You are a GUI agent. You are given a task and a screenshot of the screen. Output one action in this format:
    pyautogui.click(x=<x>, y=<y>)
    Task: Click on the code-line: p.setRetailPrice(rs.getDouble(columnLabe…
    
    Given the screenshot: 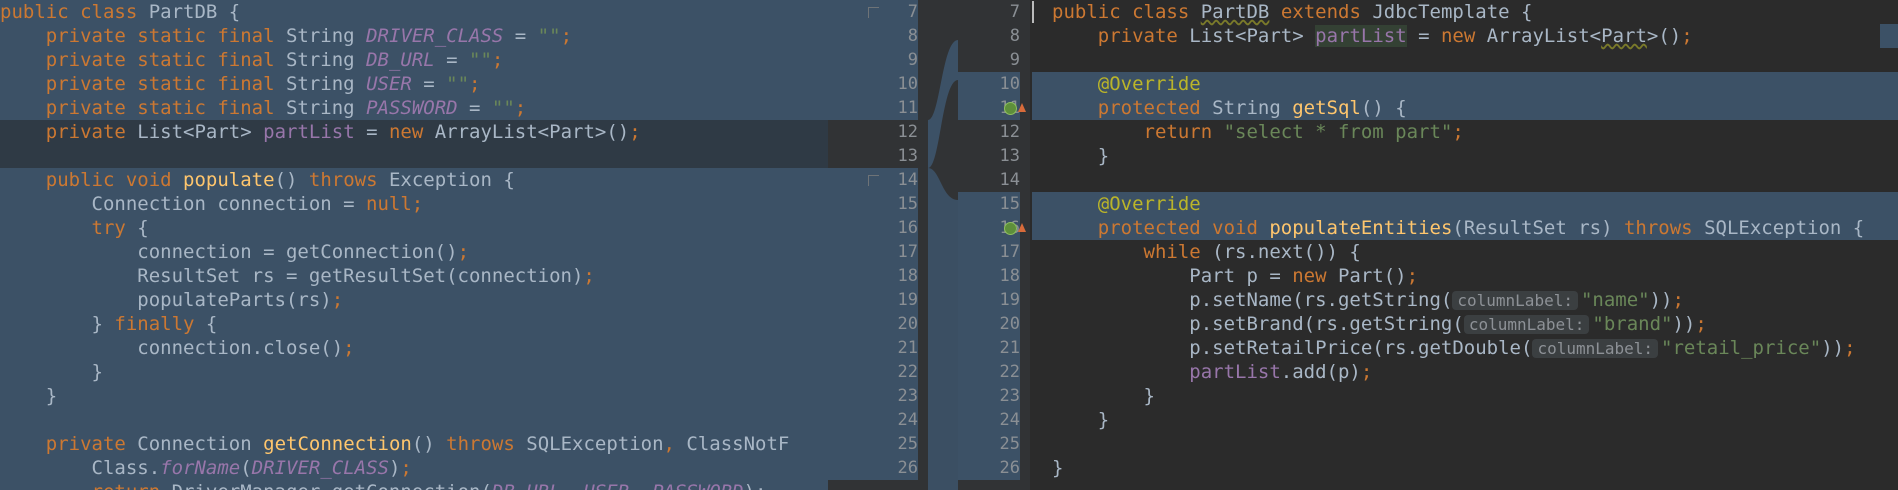 What is the action you would take?
    pyautogui.click(x=1465, y=348)
    